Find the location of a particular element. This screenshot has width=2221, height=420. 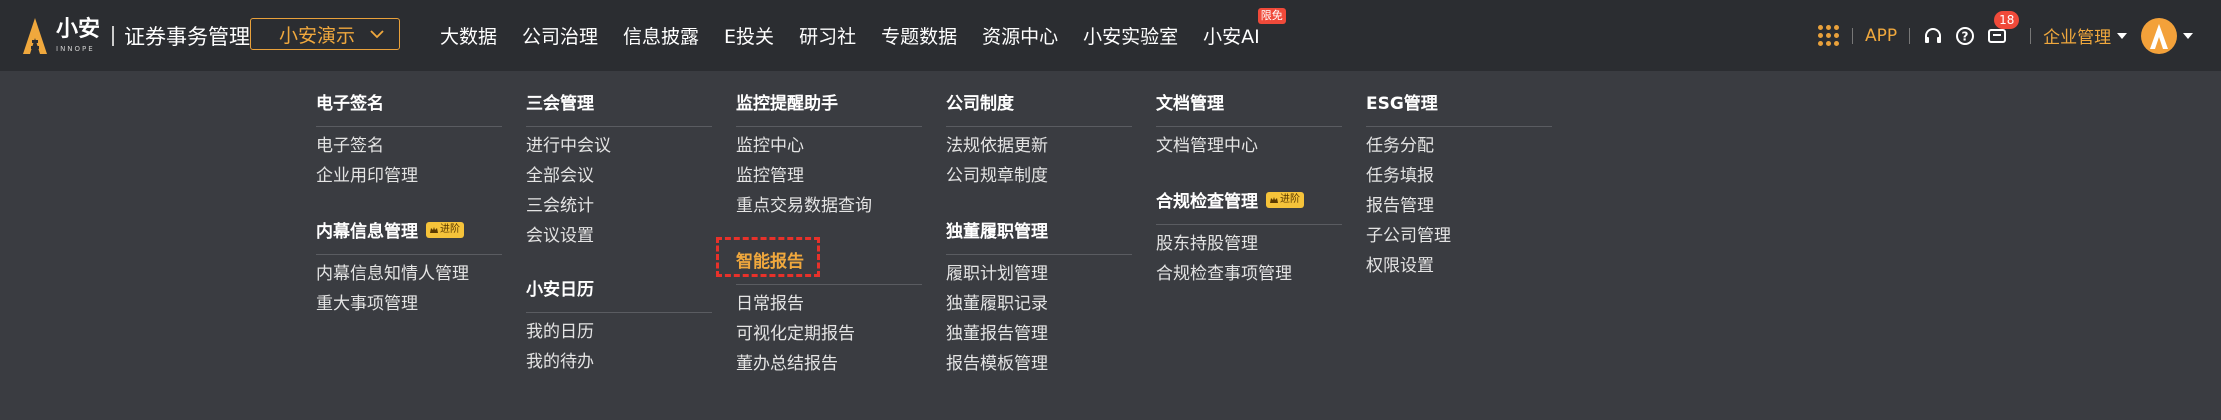

group-title-e-signature: 电子签名 is located at coordinates (350, 104).